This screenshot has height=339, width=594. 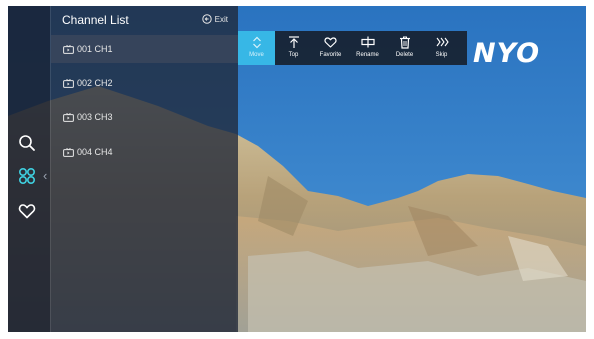 What do you see at coordinates (27, 178) in the screenshot?
I see `channel-list-icon` at bounding box center [27, 178].